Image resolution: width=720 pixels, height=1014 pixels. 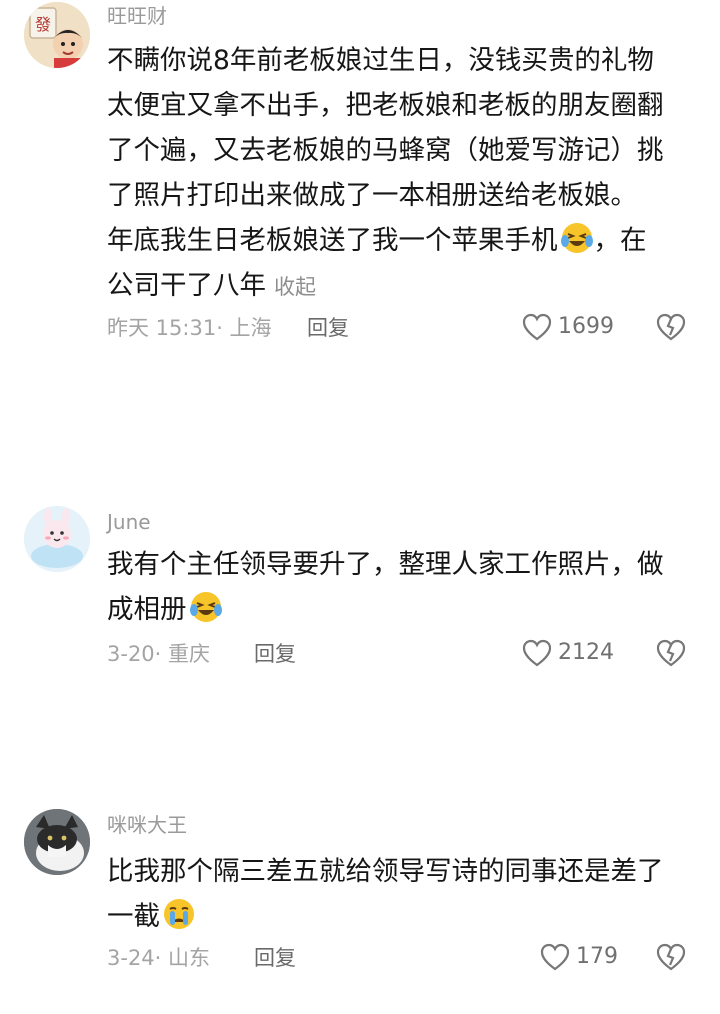 I want to click on comment-text-segment: ，在, so click(x=620, y=240).